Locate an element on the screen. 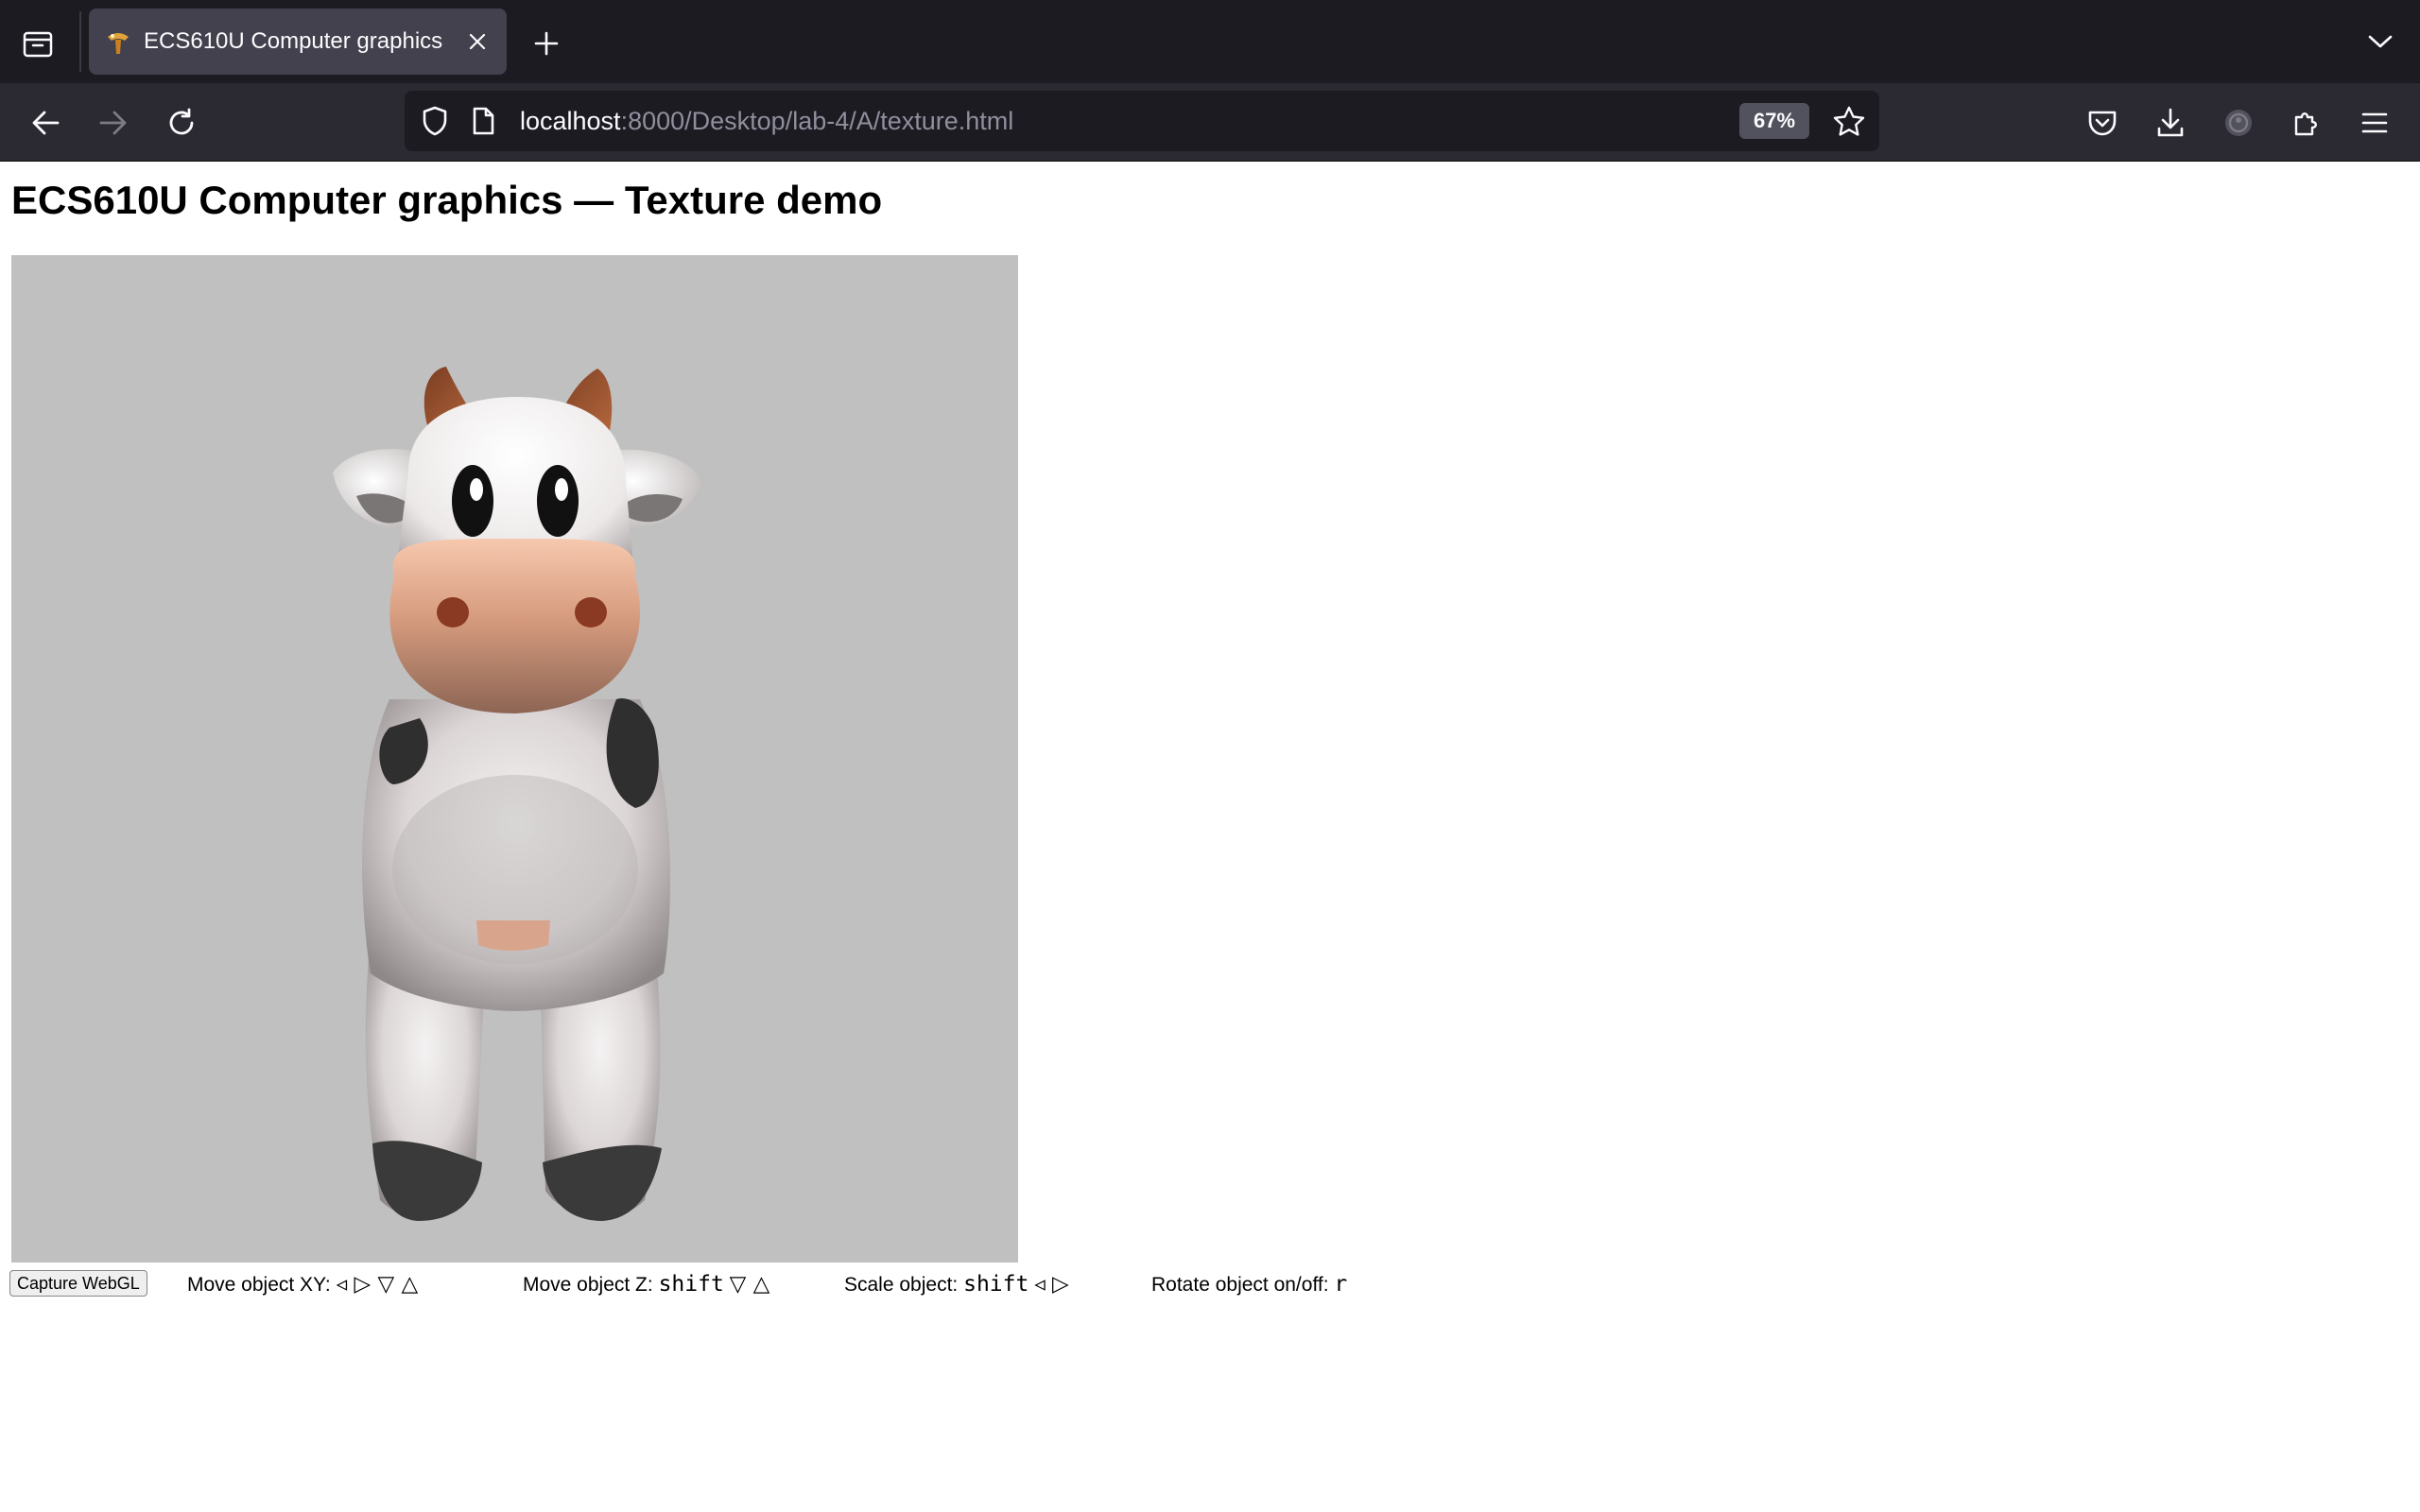 The height and width of the screenshot is (1512, 2420). downloads-button is located at coordinates (2170, 123).